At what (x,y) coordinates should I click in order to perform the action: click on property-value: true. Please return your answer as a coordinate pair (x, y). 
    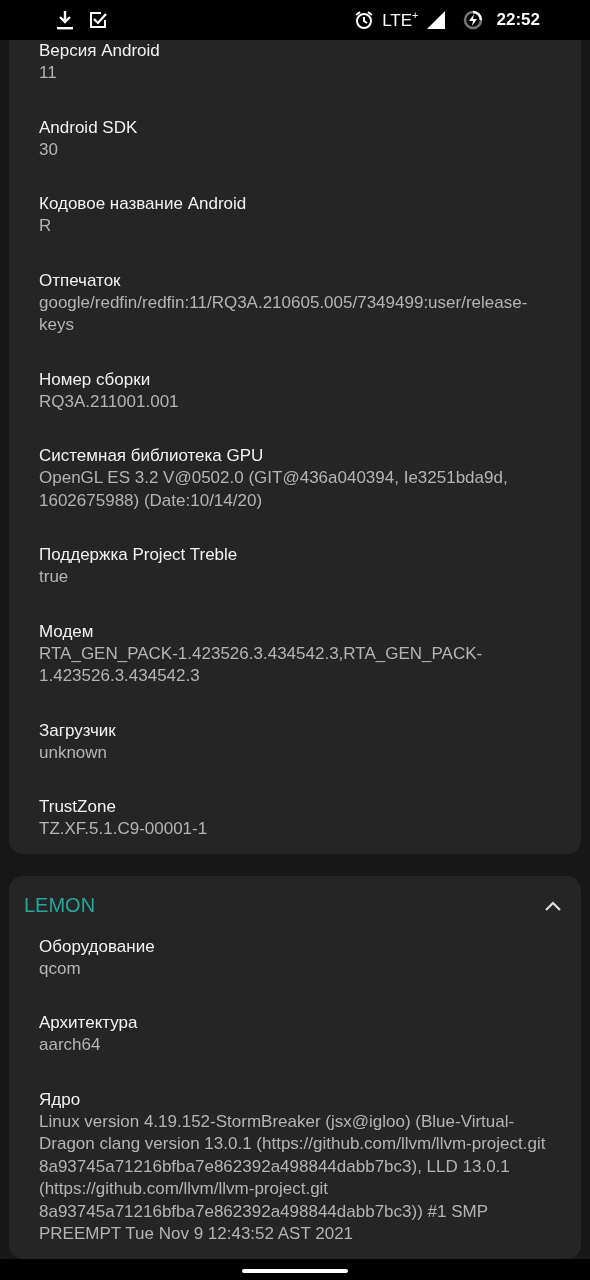
    Looking at the image, I should click on (54, 577).